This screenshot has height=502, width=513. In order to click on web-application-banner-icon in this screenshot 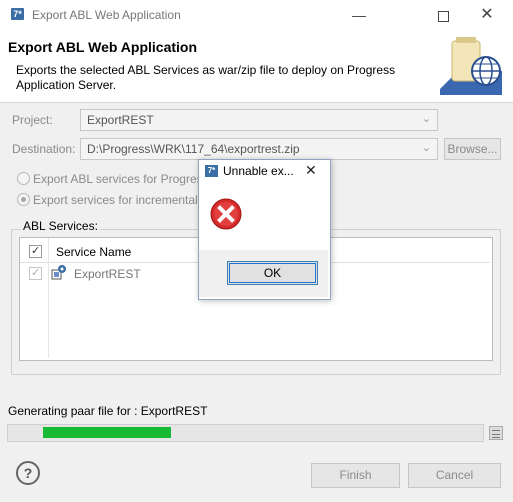, I will do `click(471, 66)`.